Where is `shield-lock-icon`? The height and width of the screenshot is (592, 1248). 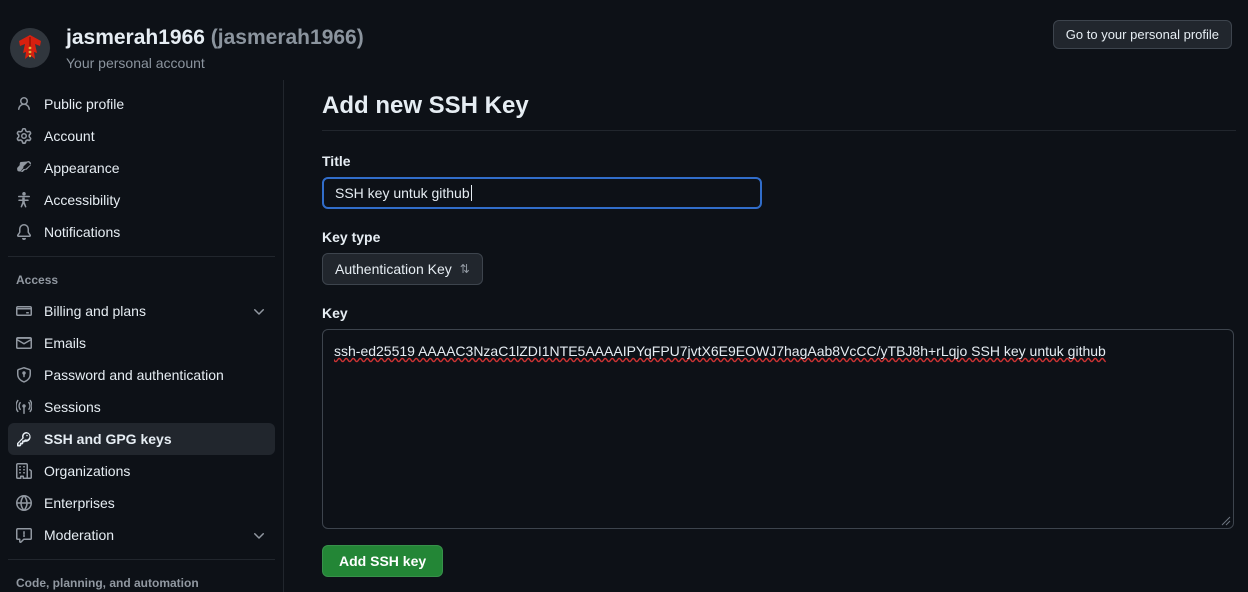 shield-lock-icon is located at coordinates (24, 375).